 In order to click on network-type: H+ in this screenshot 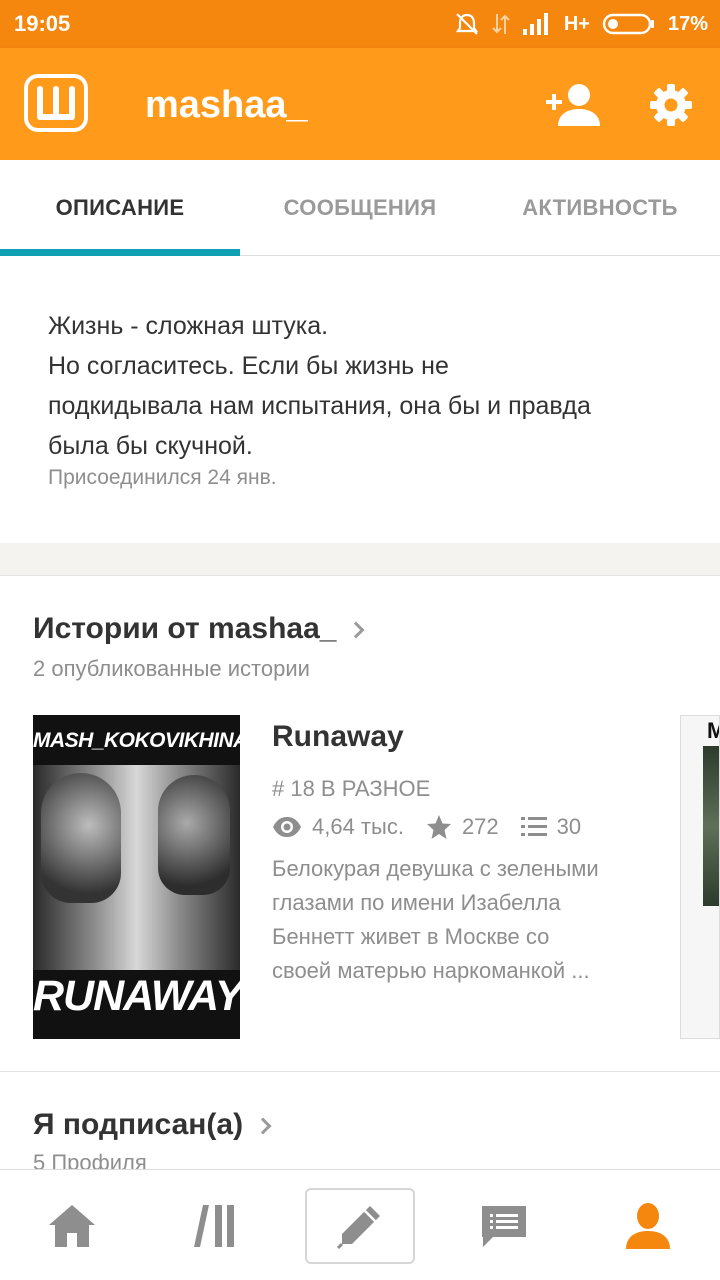, I will do `click(576, 23)`.